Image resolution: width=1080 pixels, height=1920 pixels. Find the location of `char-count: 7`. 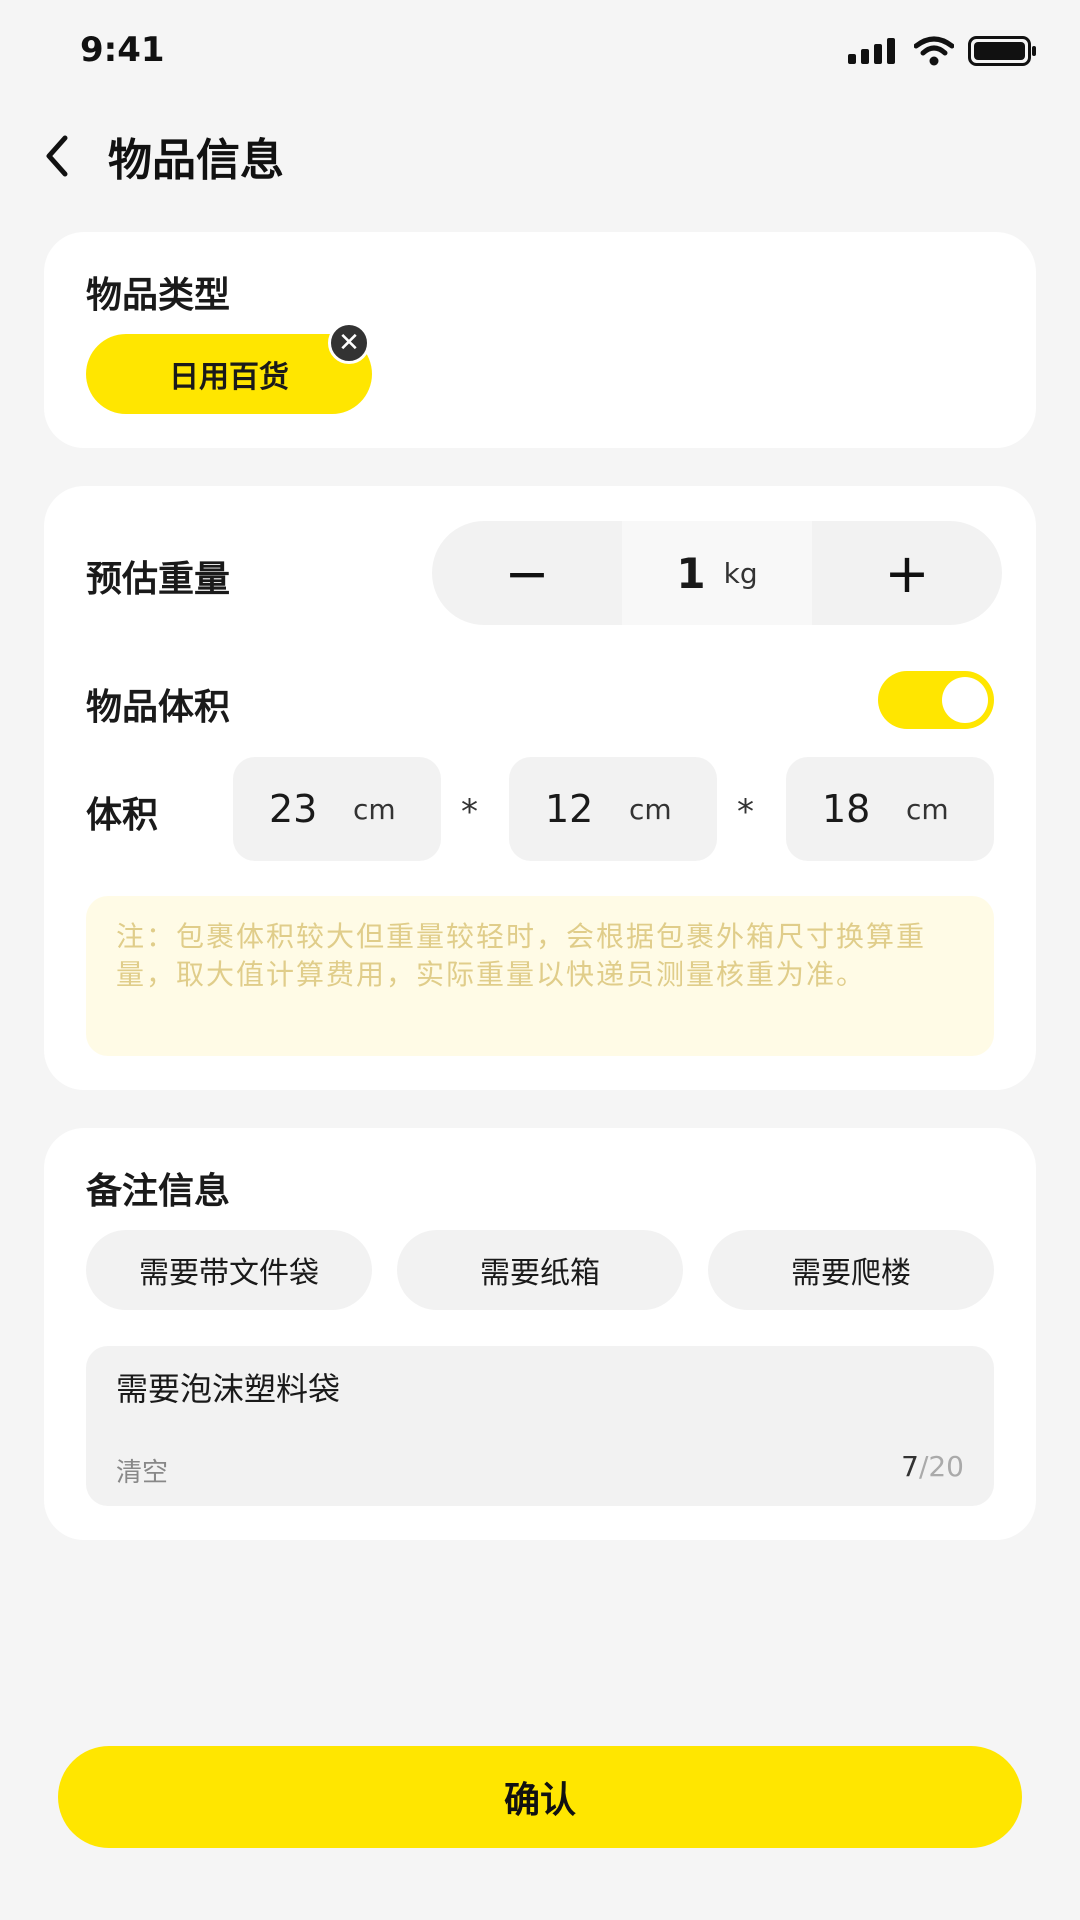

char-count: 7 is located at coordinates (910, 1466).